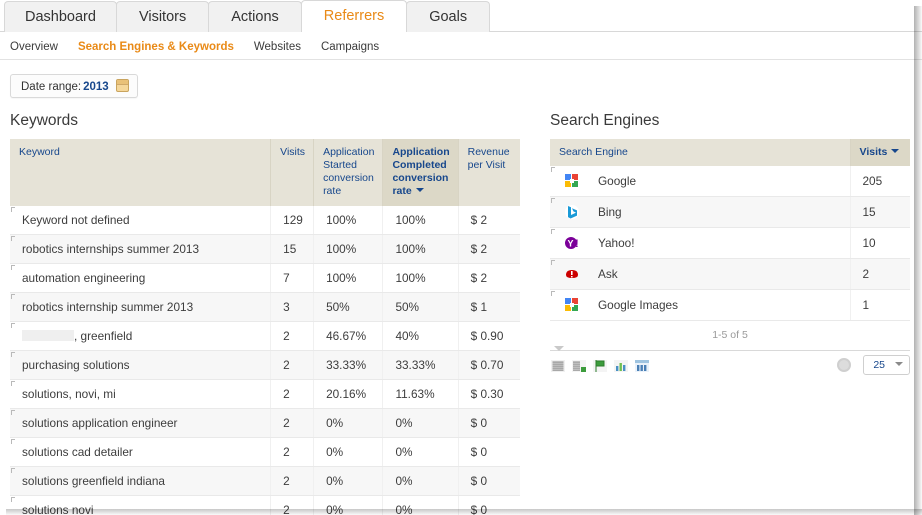 This screenshot has width=922, height=515. I want to click on revenue-per-visit-cell: $ 1, so click(489, 307).